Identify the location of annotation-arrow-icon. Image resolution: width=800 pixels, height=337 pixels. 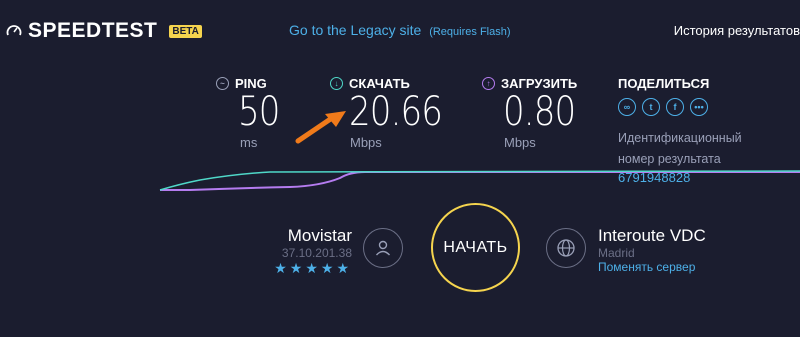
(320, 127).